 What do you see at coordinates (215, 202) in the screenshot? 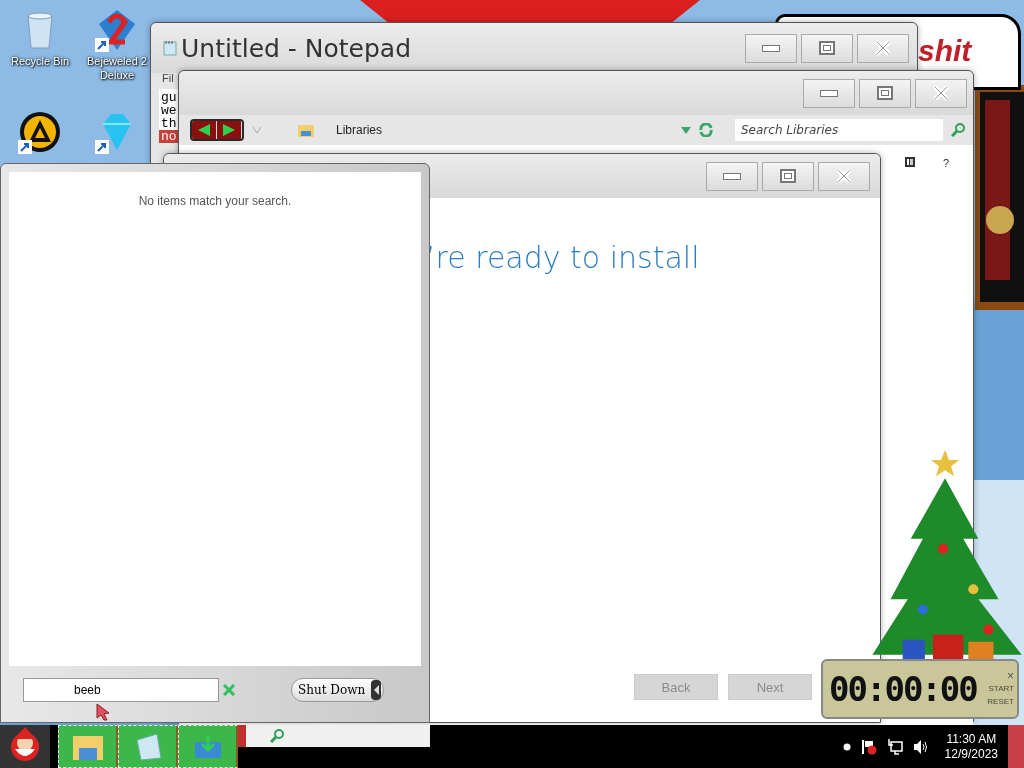
I see `empty-message: No items match your search.` at bounding box center [215, 202].